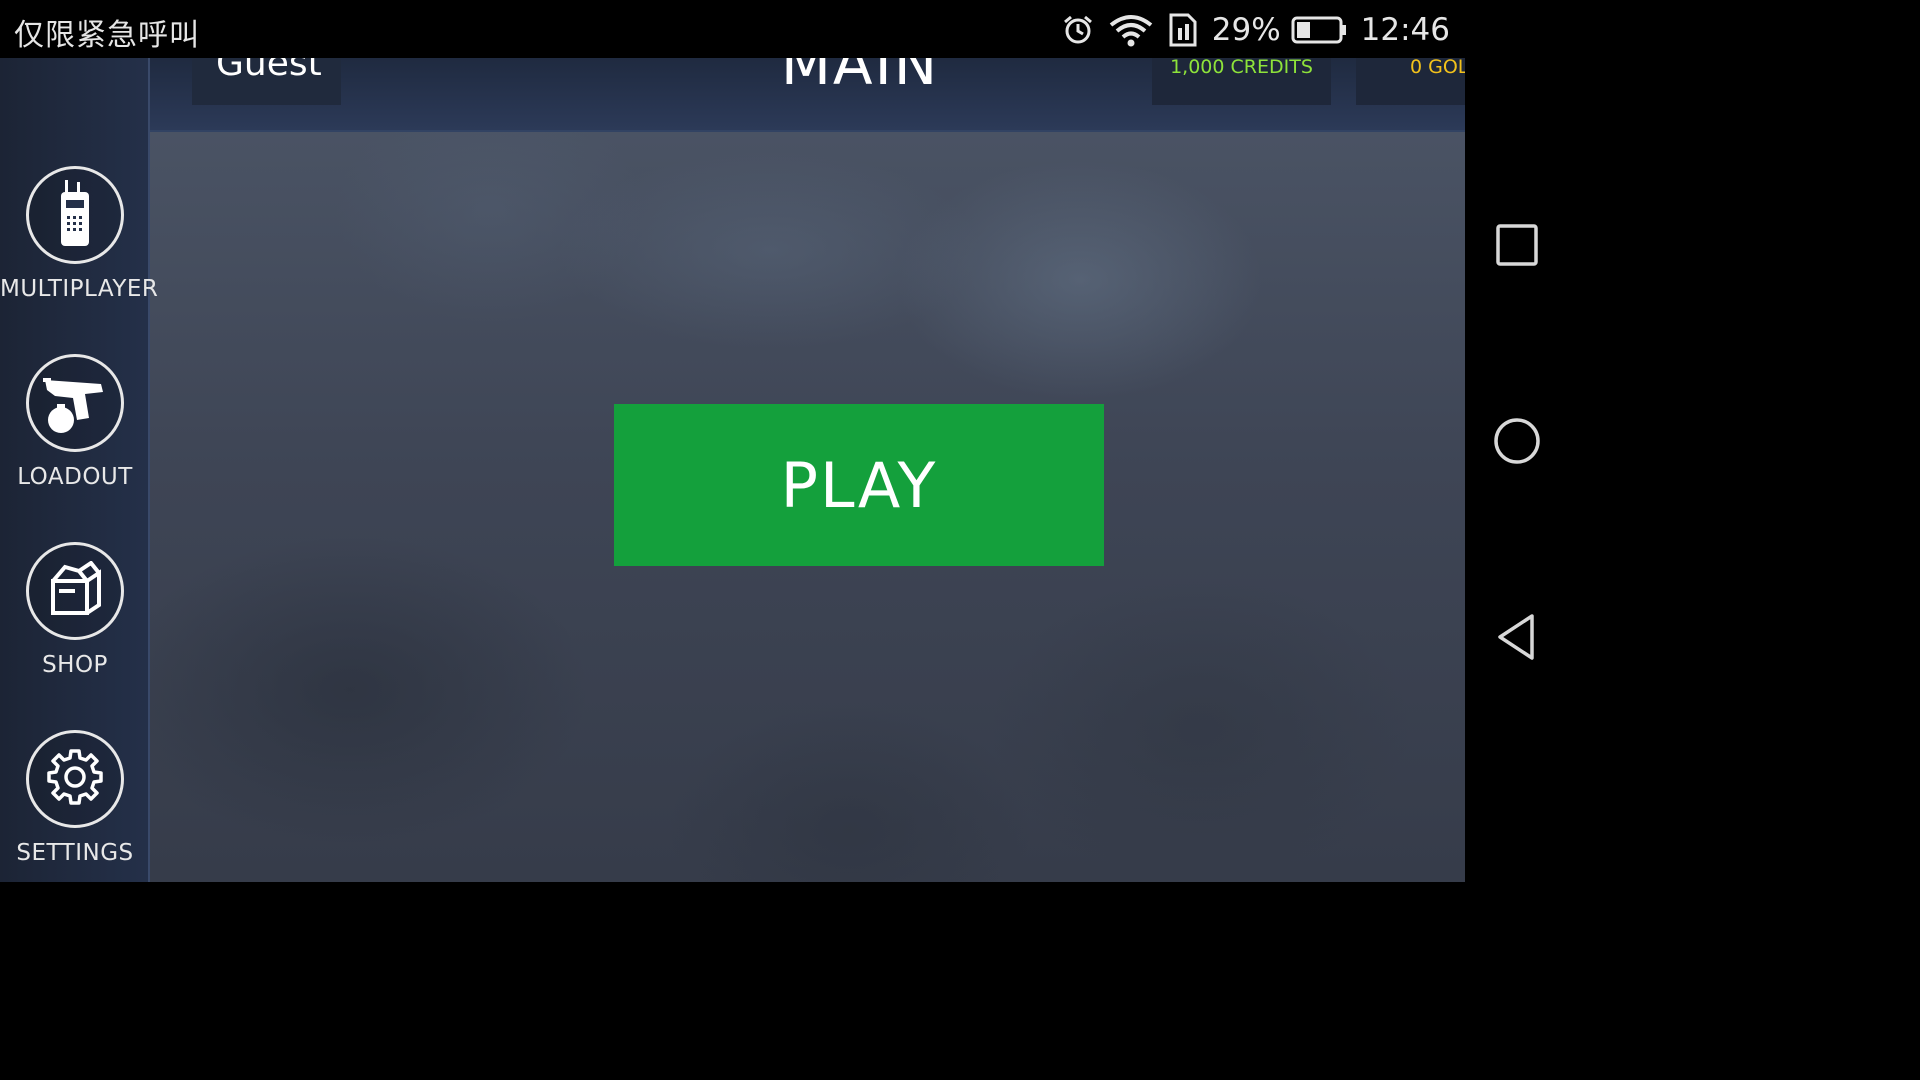 Image resolution: width=1920 pixels, height=1080 pixels. Describe the element at coordinates (1246, 30) in the screenshot. I see `battery-percent: 29%` at that location.